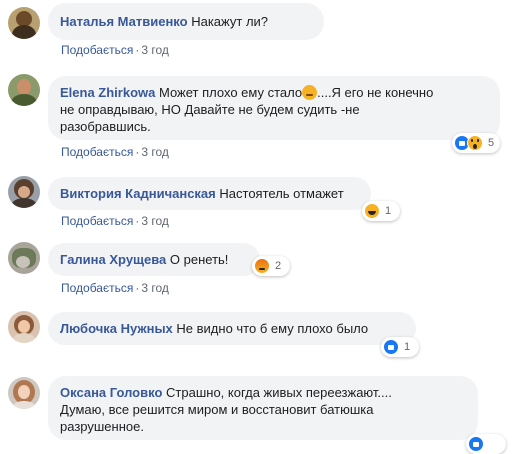 Image resolution: width=516 pixels, height=454 pixels. I want to click on comment-text: О ренеть!, so click(199, 259).